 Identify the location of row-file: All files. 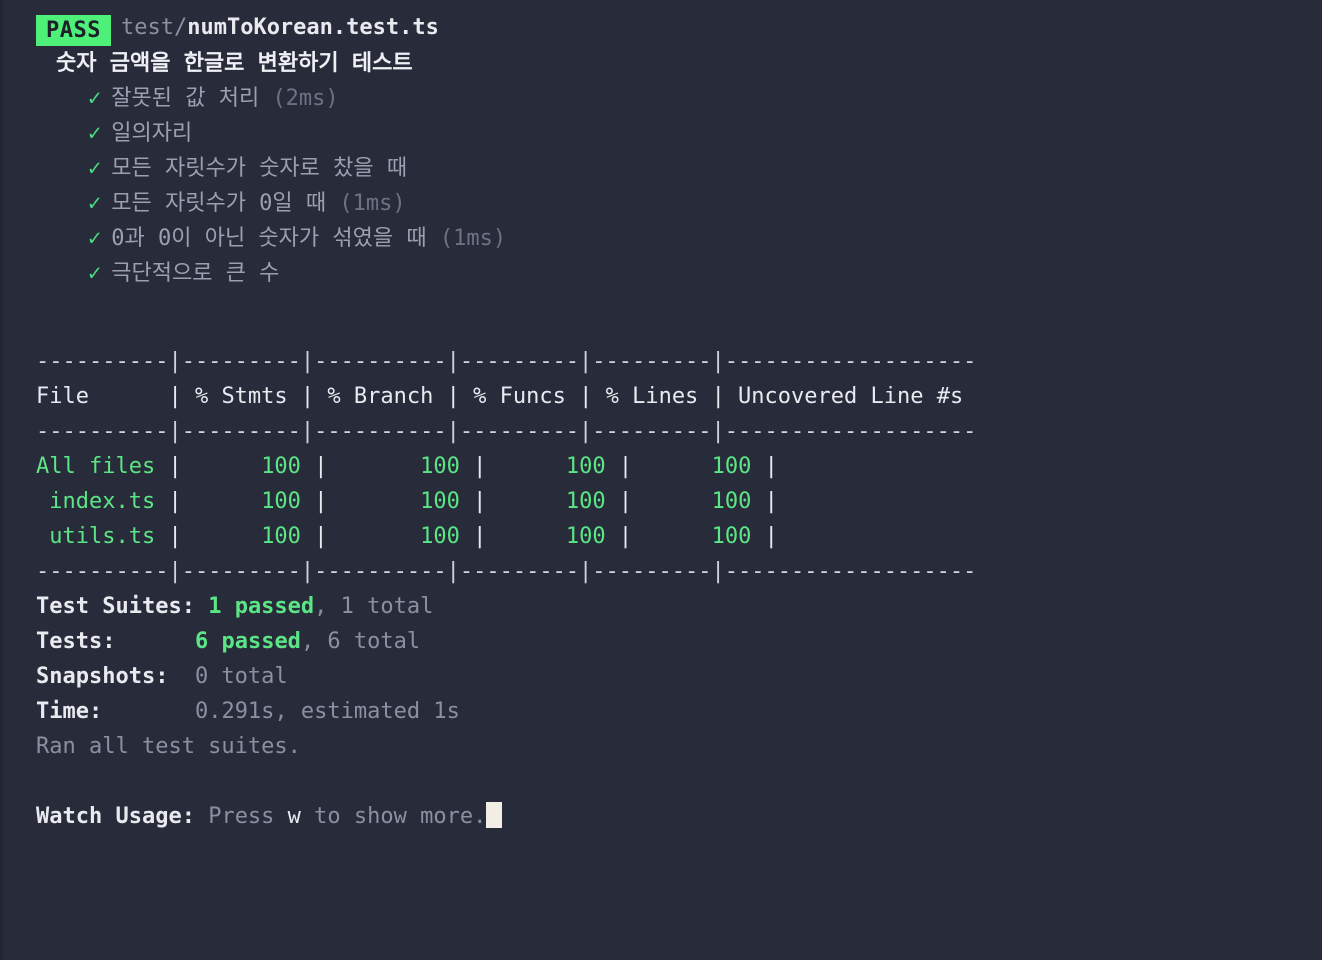
(102, 466).